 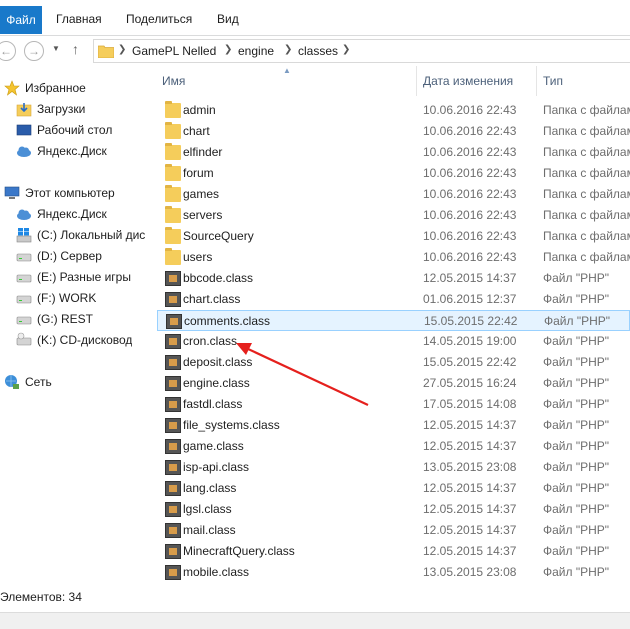 What do you see at coordinates (55, 88) in the screenshot?
I see `nav-item-label: Избранное` at bounding box center [55, 88].